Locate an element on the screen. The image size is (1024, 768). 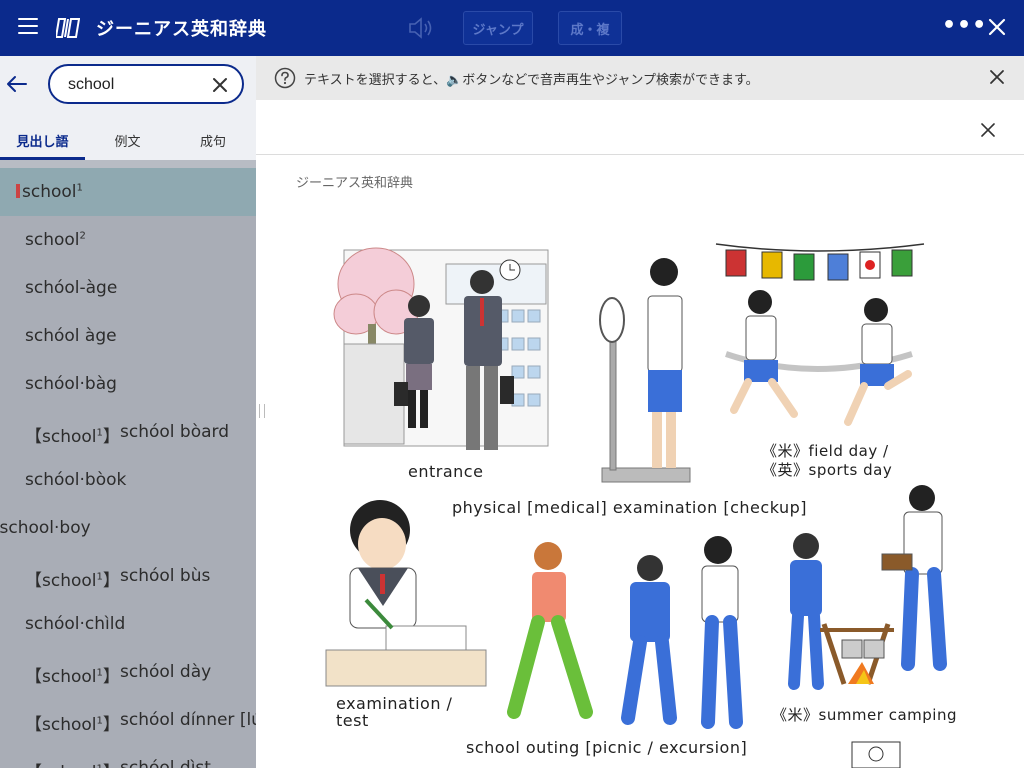
speaker-icon is located at coordinates (421, 28).